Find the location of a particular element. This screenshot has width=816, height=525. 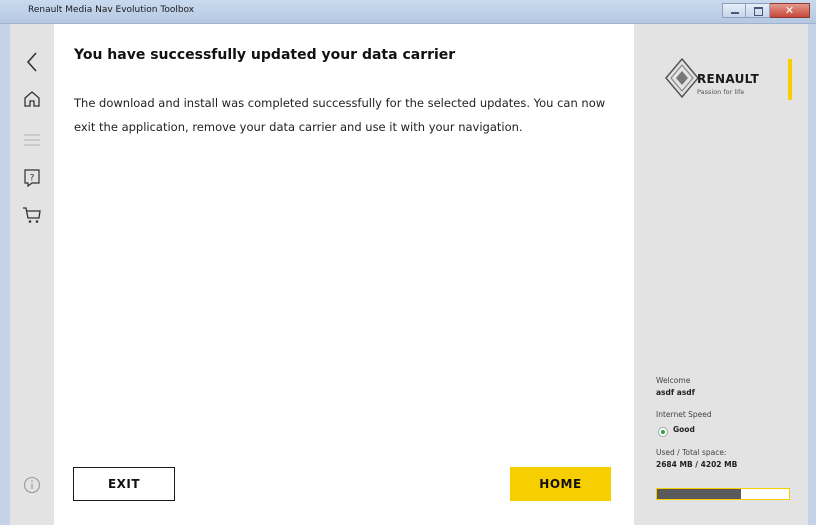

welcome-label: Welcome is located at coordinates (673, 380).